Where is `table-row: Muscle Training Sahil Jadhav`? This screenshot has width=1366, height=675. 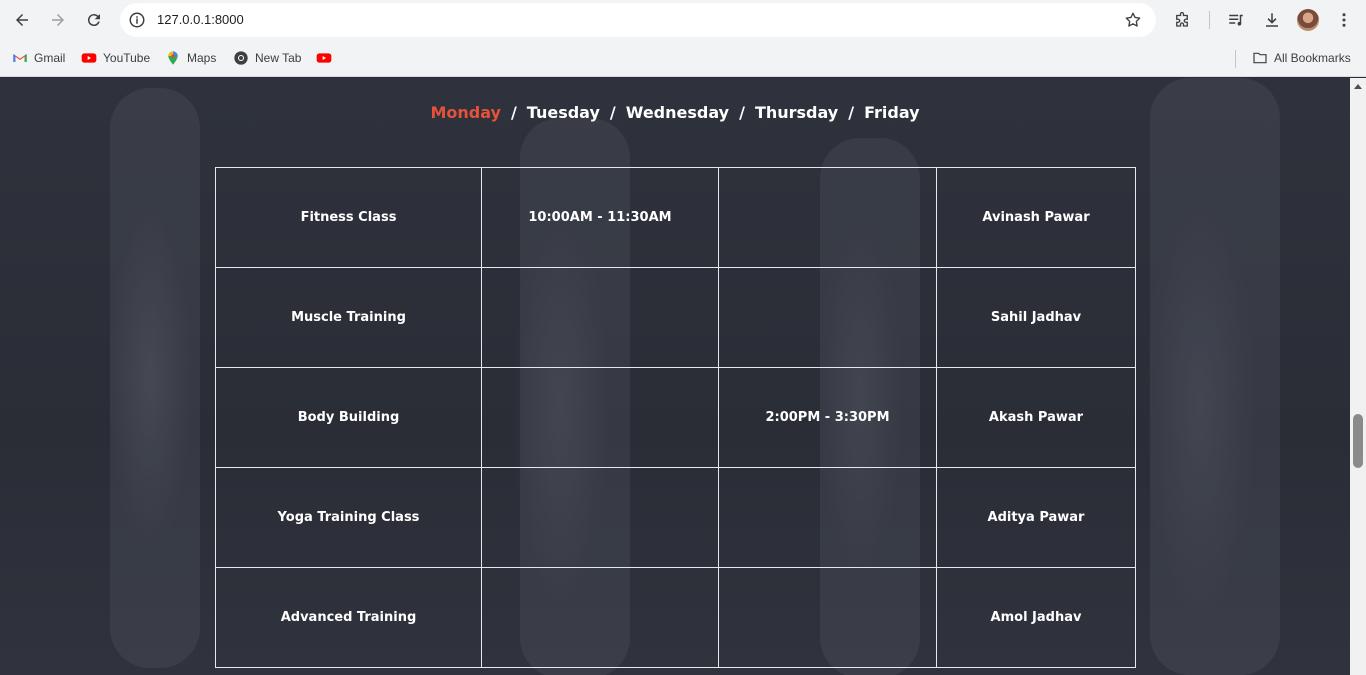 table-row: Muscle Training Sahil Jadhav is located at coordinates (675, 317).